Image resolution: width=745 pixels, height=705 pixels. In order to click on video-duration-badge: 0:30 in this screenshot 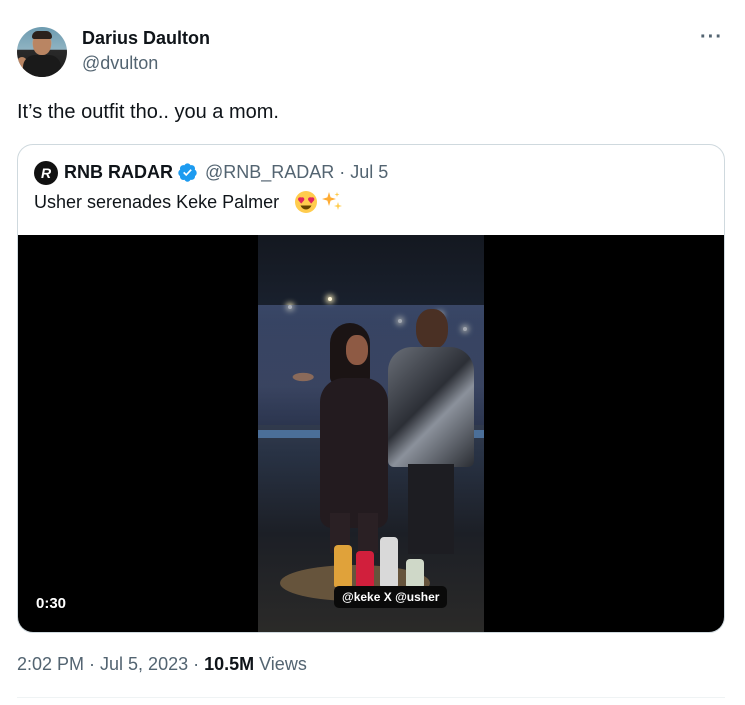, I will do `click(51, 603)`.